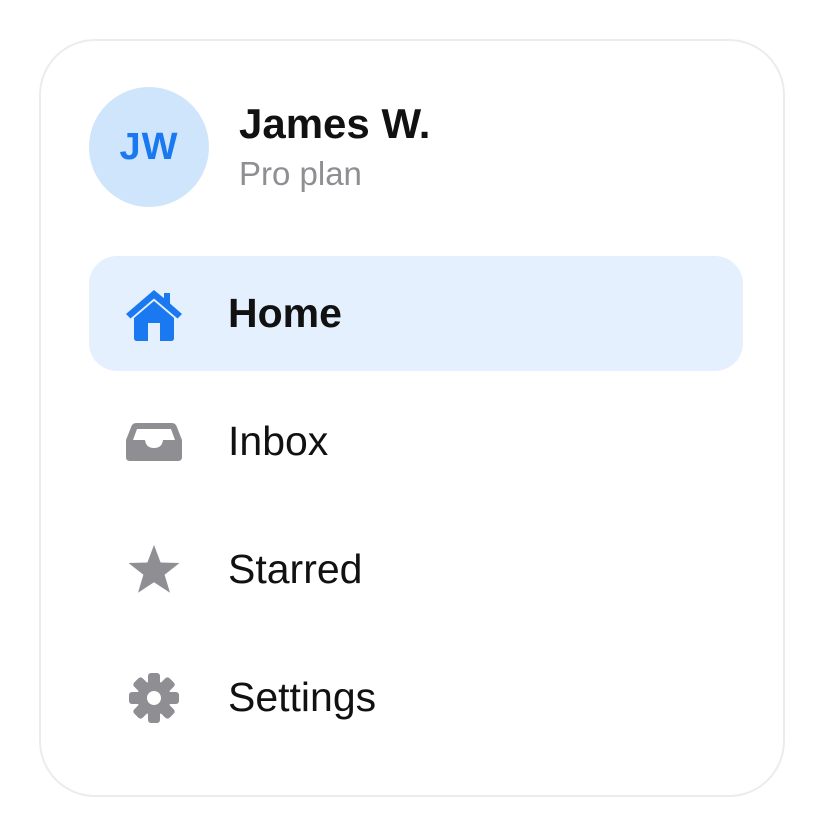 Image resolution: width=828 pixels, height=840 pixels. Describe the element at coordinates (302, 697) in the screenshot. I see `nav-item-label: Settings` at that location.